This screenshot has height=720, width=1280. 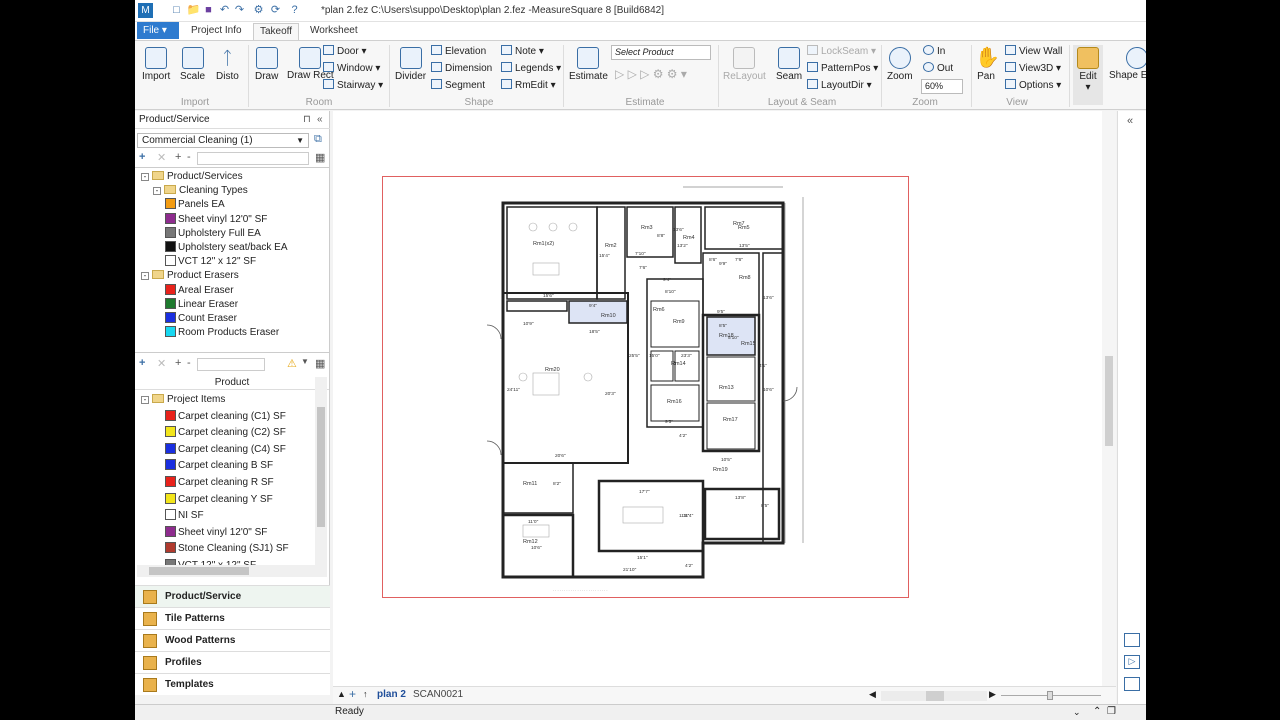 I want to click on project-item-item: - Project Items, so click(x=183, y=399).